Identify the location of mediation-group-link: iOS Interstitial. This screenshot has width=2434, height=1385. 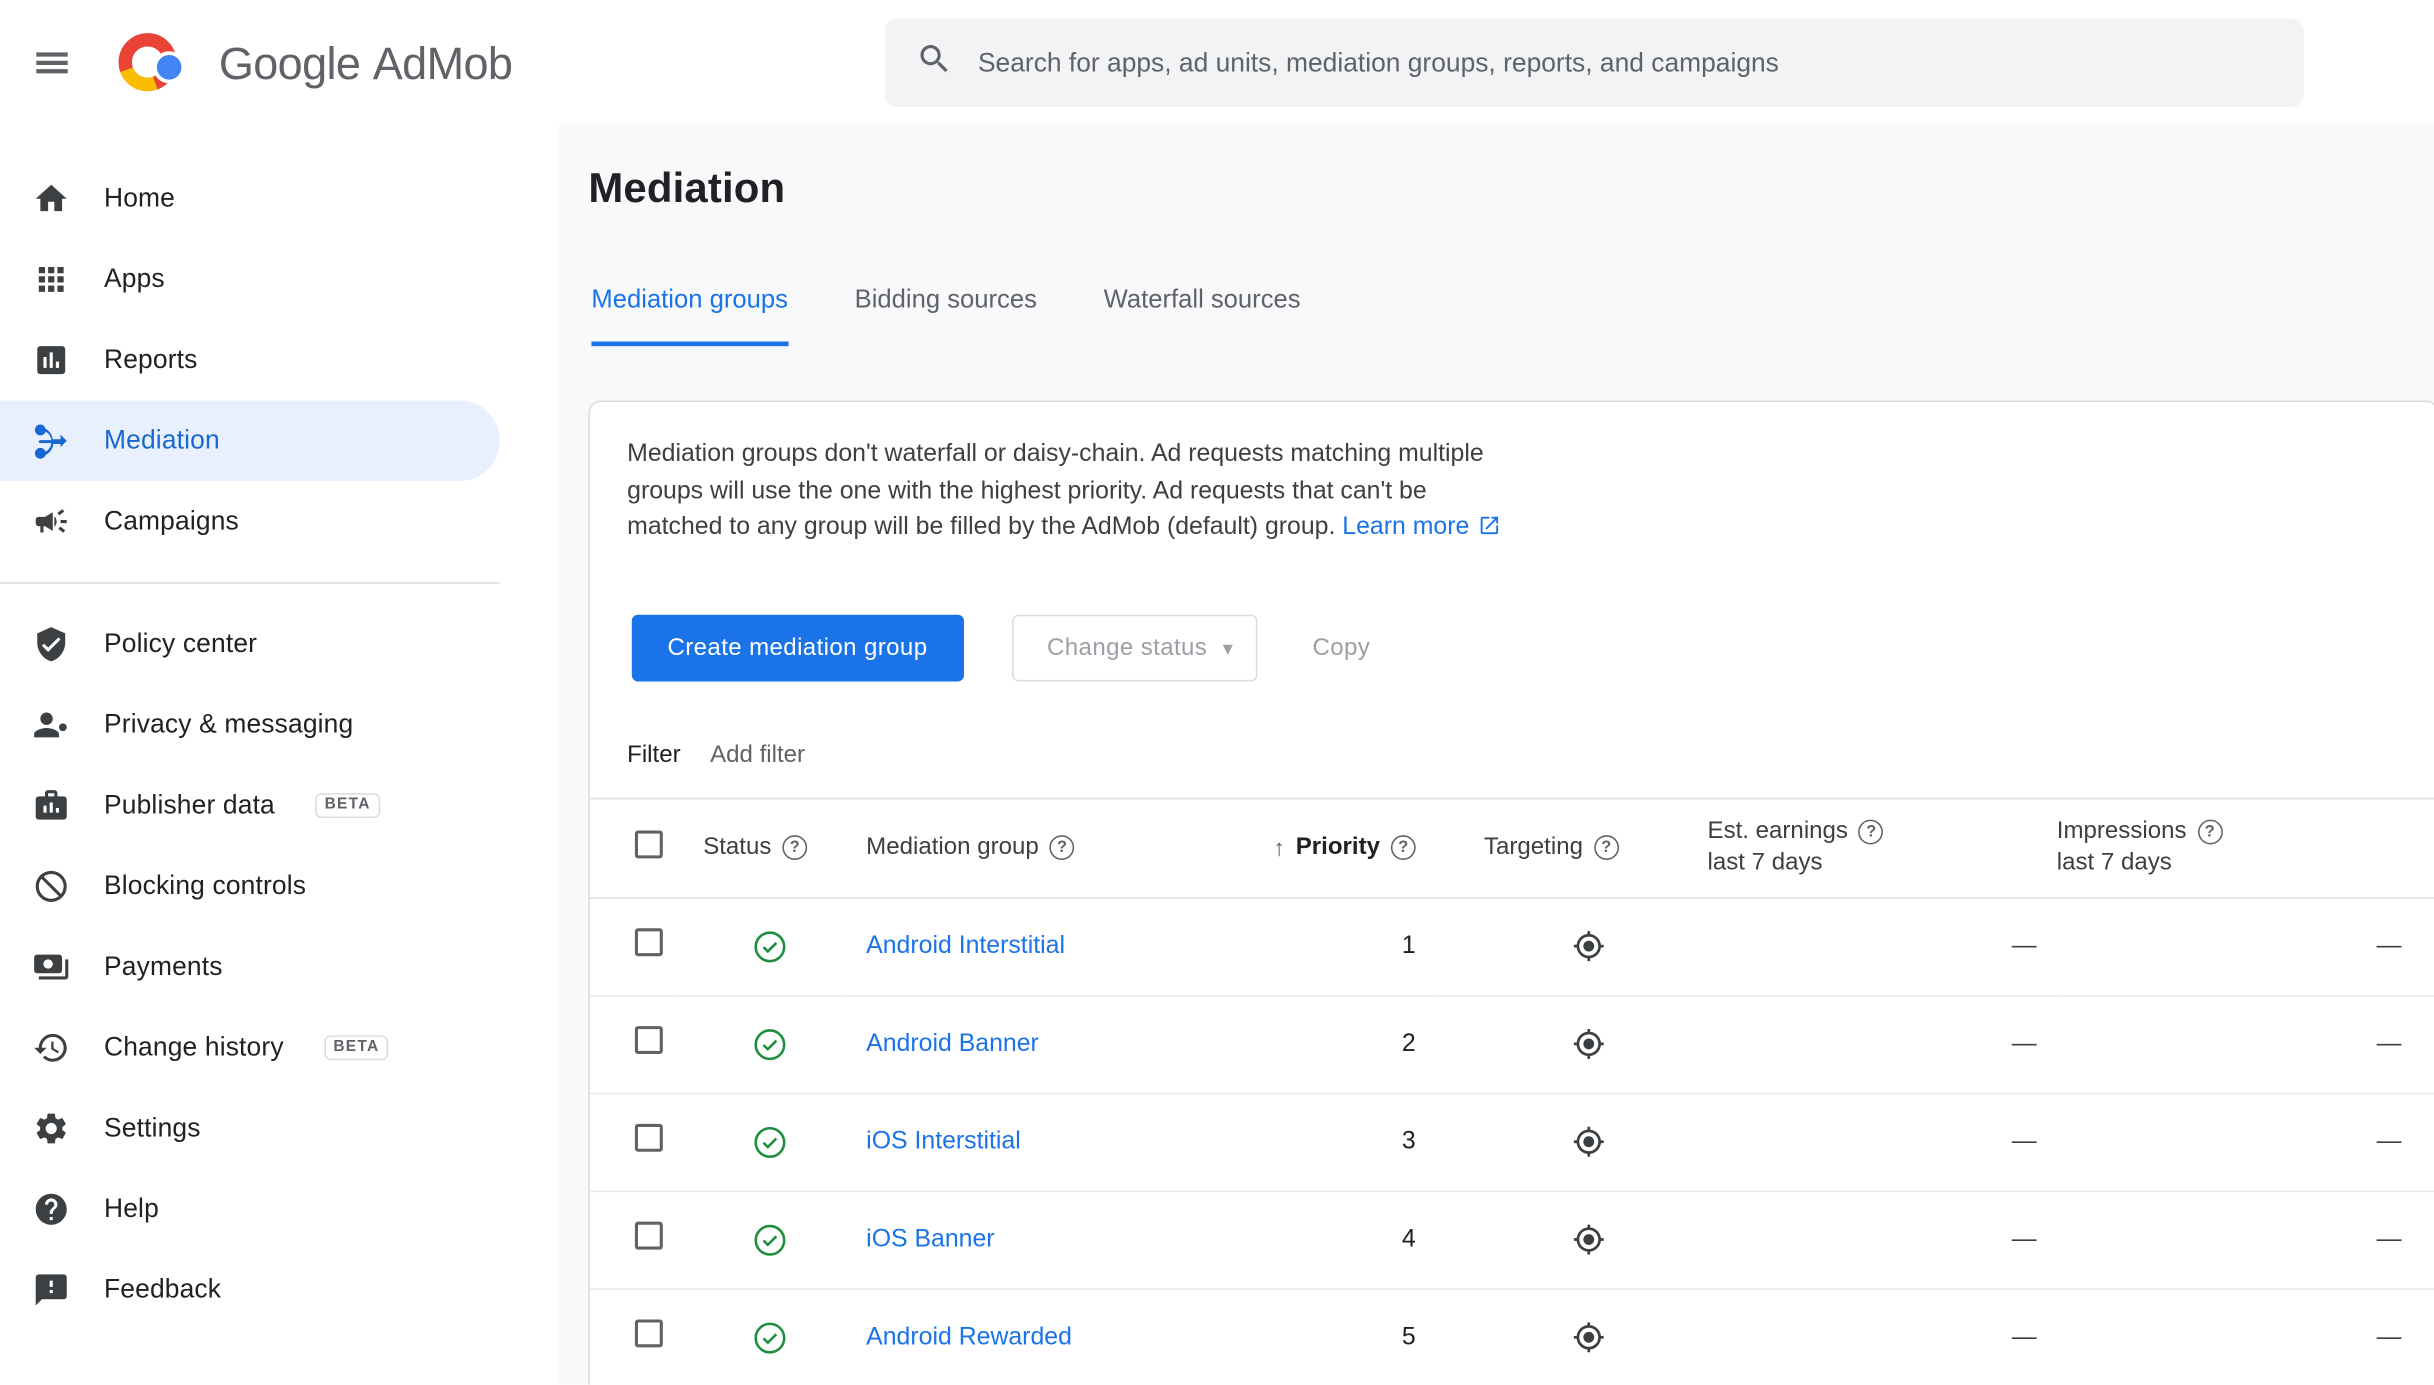
(943, 1141).